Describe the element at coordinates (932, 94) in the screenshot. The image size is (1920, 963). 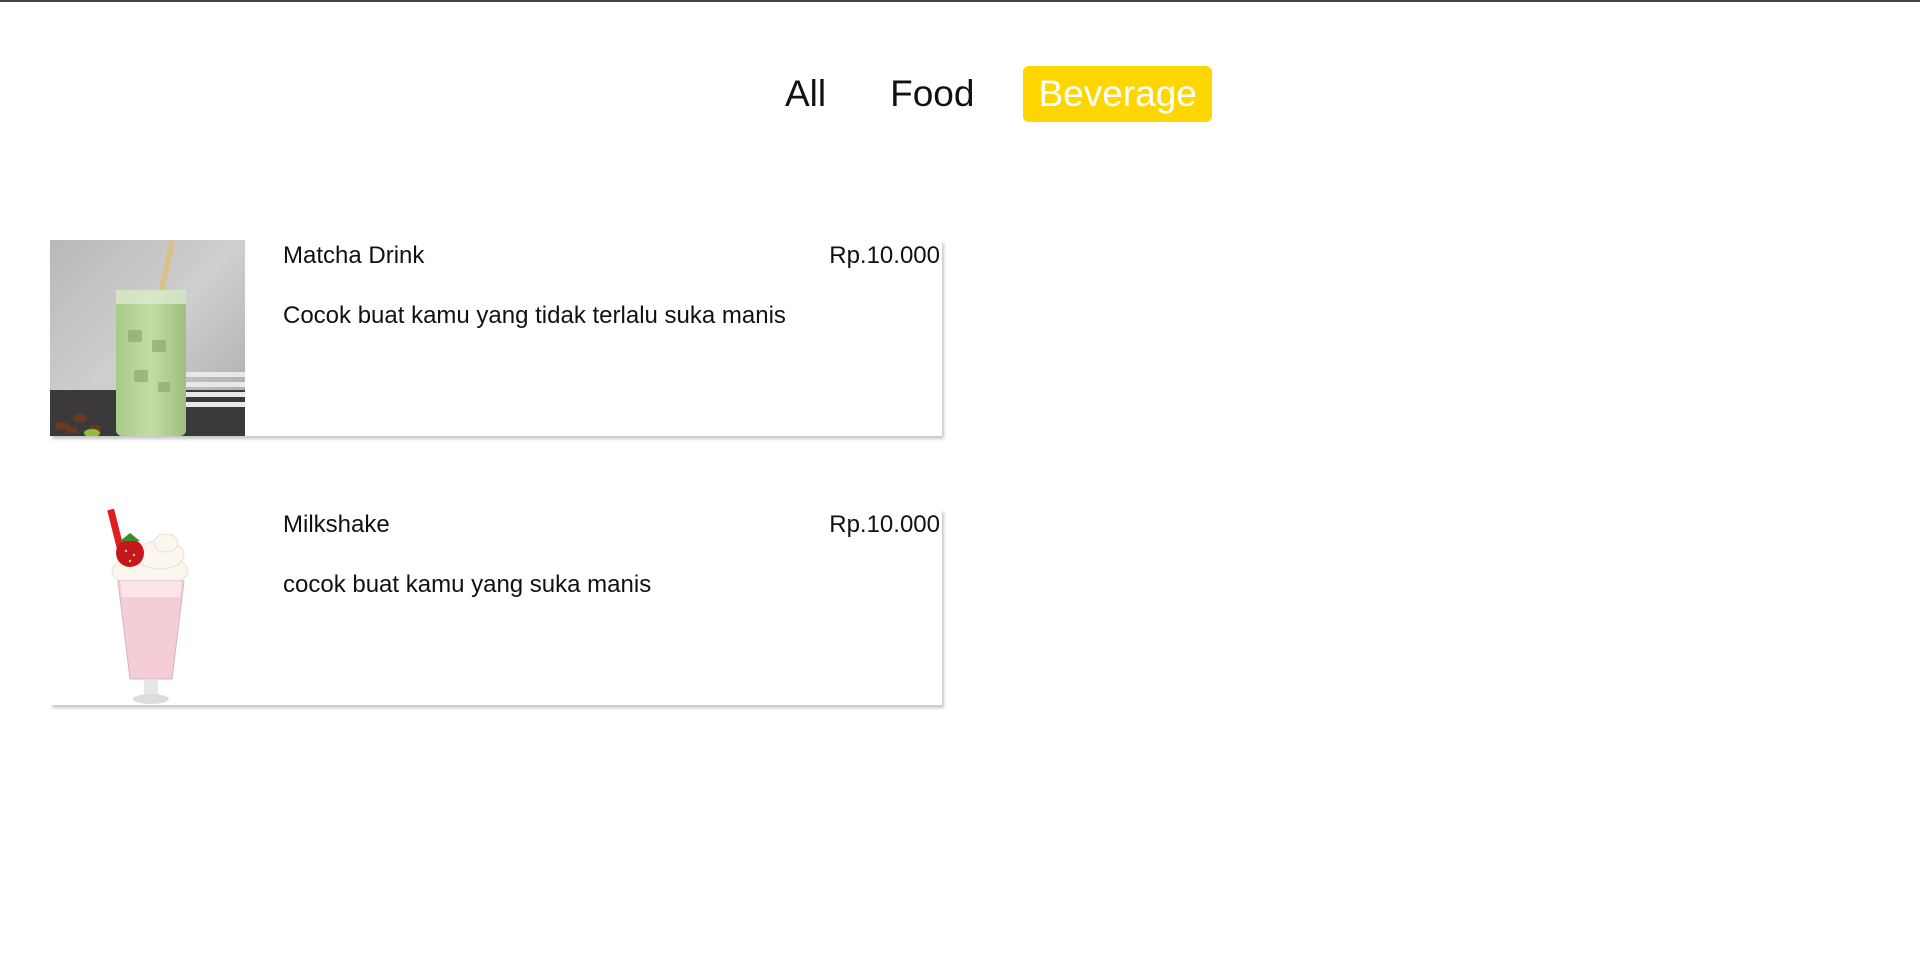
I see `filter-food-button: Food` at that location.